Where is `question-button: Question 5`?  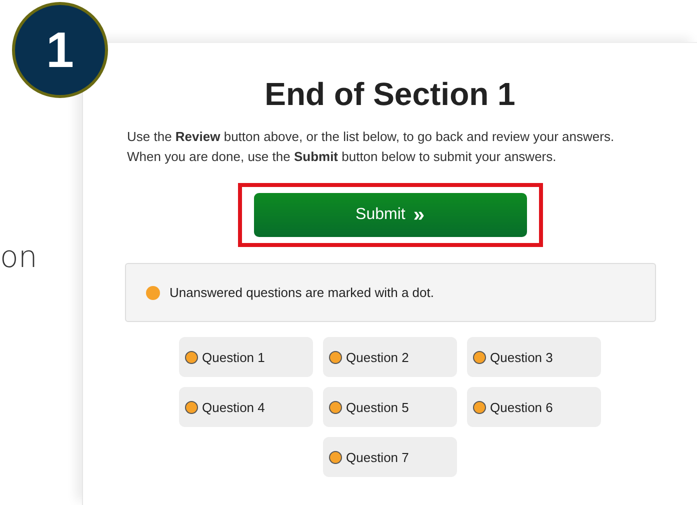
question-button: Question 5 is located at coordinates (390, 407).